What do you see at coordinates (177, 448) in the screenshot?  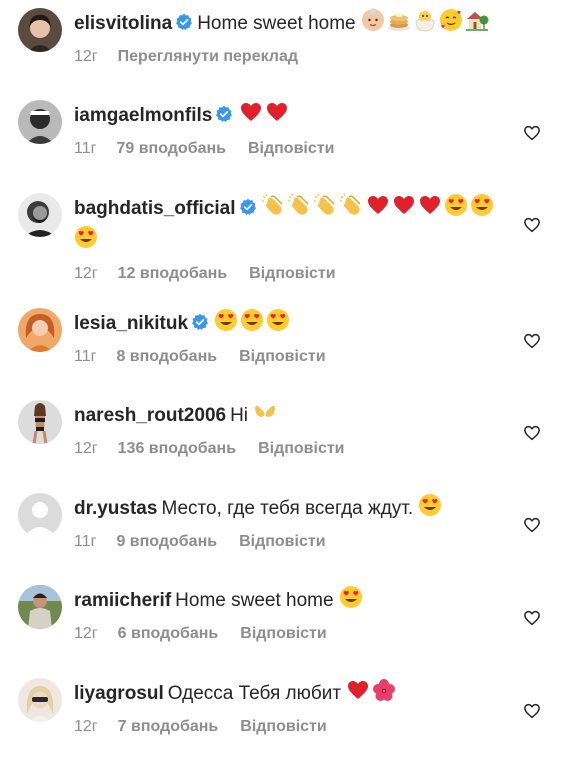 I see `likes-count: 136 вподобань` at bounding box center [177, 448].